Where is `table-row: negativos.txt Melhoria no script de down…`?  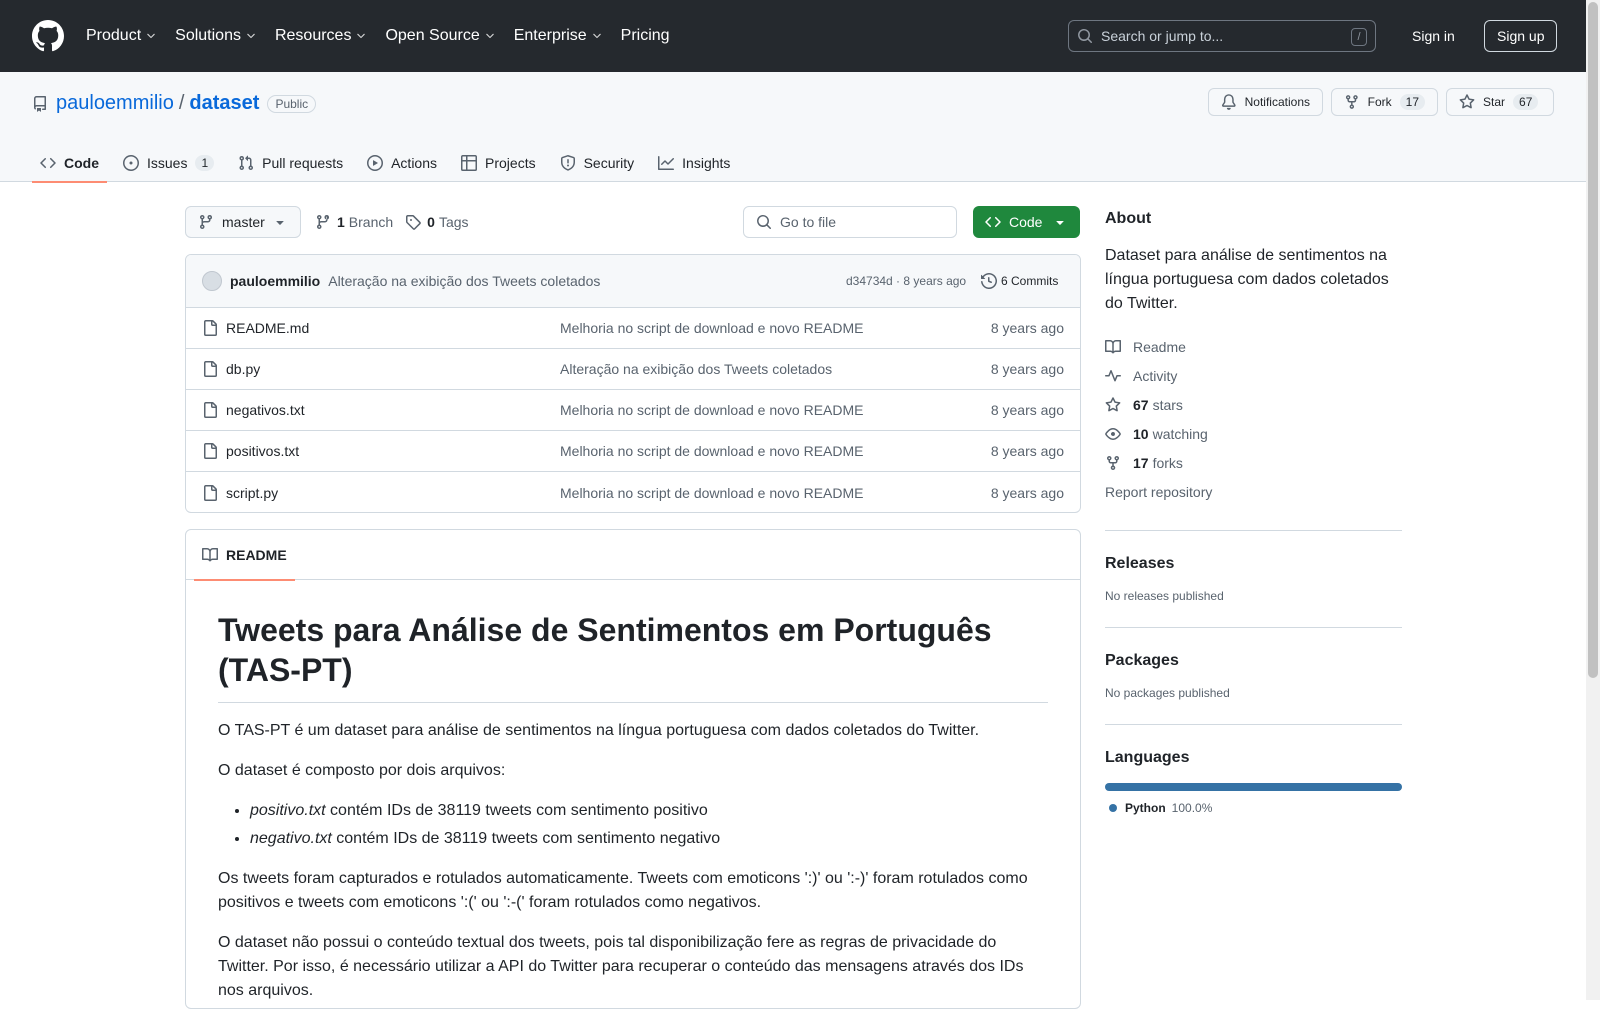 table-row: negativos.txt Melhoria no script de down… is located at coordinates (633, 410).